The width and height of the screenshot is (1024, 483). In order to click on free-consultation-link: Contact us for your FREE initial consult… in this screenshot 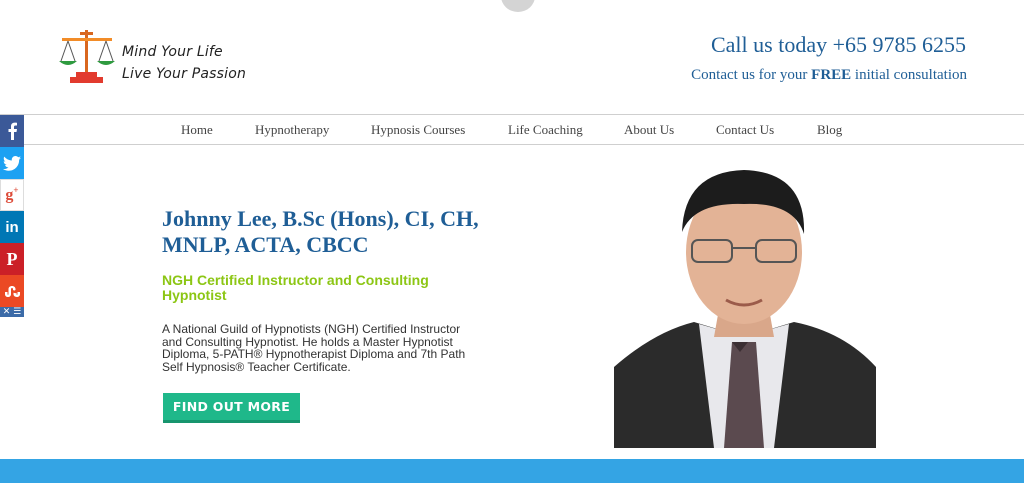, I will do `click(829, 75)`.